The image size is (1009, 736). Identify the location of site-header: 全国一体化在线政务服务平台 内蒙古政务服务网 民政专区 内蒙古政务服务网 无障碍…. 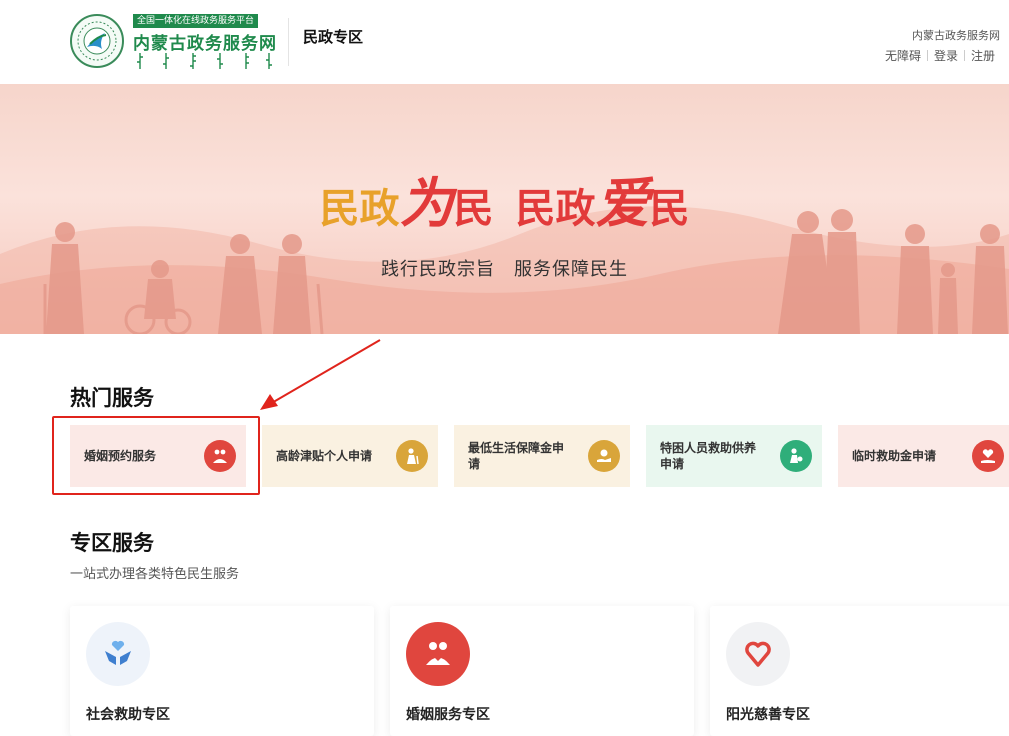
(504, 42).